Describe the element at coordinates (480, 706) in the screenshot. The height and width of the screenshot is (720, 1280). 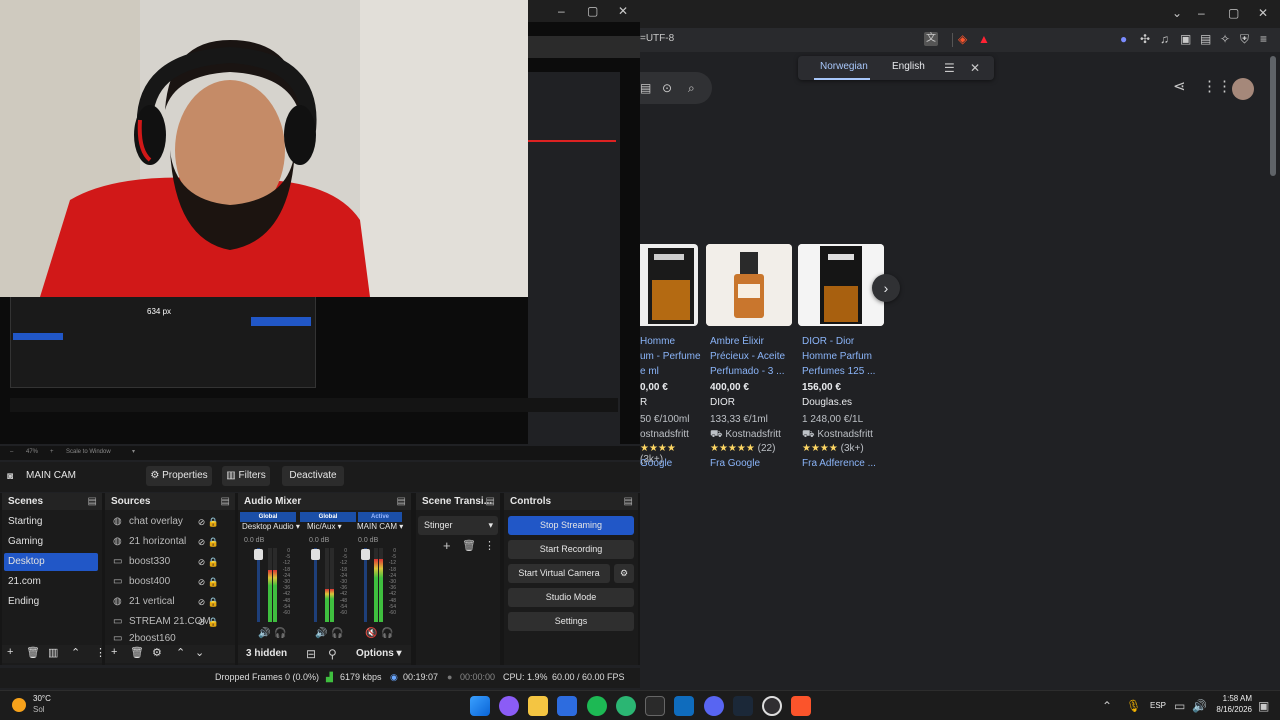
I see `start-menu-icon` at that location.